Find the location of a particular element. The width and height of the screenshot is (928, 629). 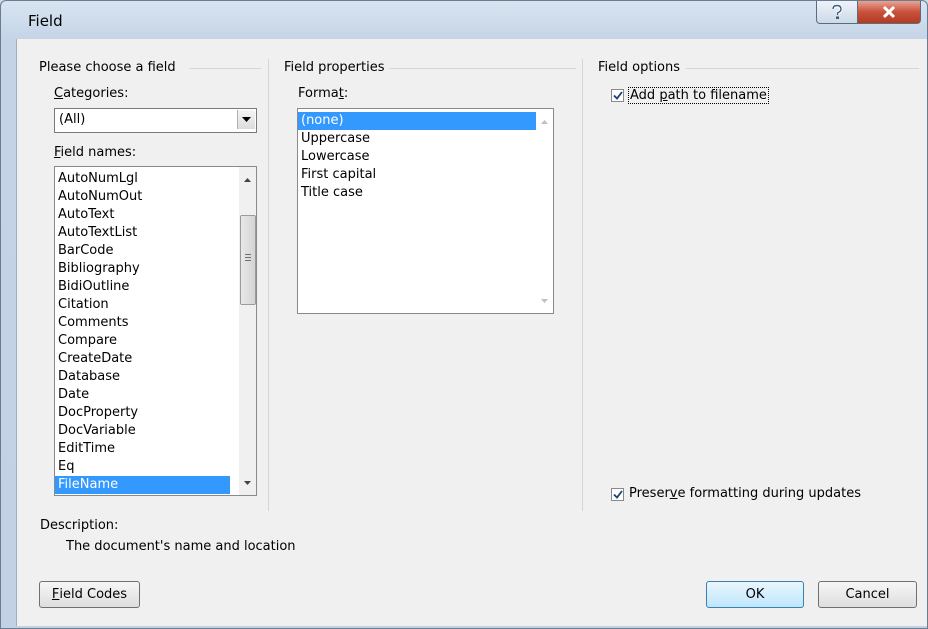

list-item: AutoText is located at coordinates (142, 215).